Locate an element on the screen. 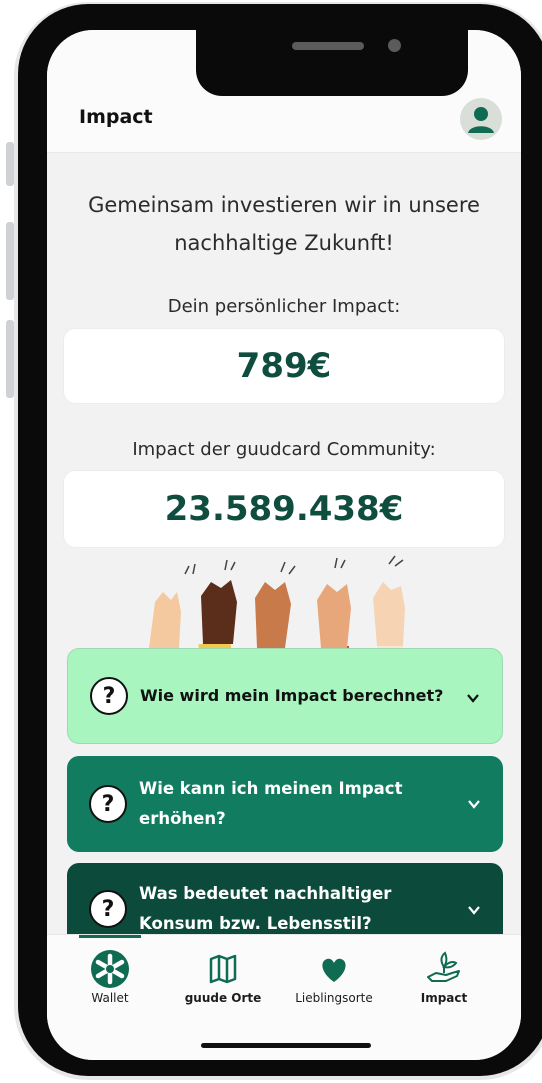 This screenshot has height=1083, width=542. personal-impact-value: 789€ is located at coordinates (284, 366).